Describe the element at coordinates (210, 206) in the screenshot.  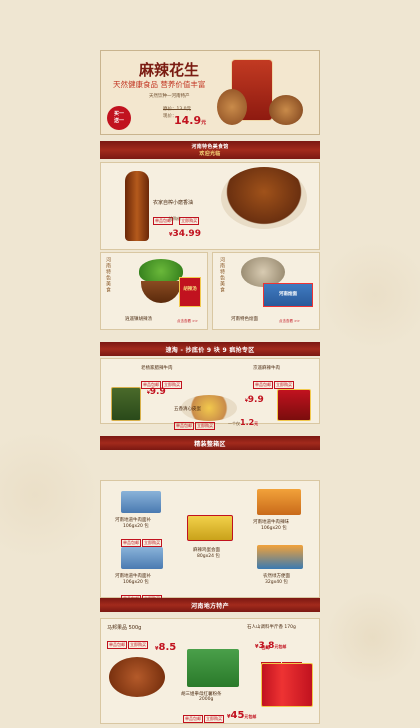
I see `featured-product-card: 农家自榨小磨香油 单品包邮 立即购买 抢购价 ¥34.99` at that location.